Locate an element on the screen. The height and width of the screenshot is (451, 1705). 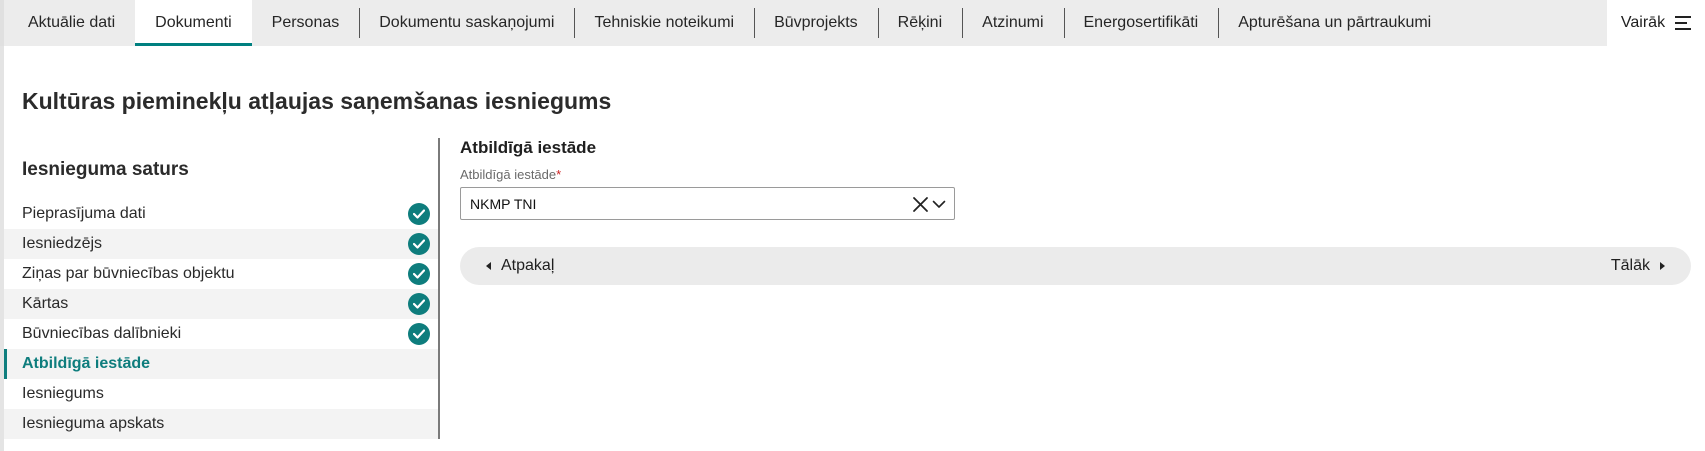
sidebar-heading: Iesnieguma saturs is located at coordinates (105, 169).